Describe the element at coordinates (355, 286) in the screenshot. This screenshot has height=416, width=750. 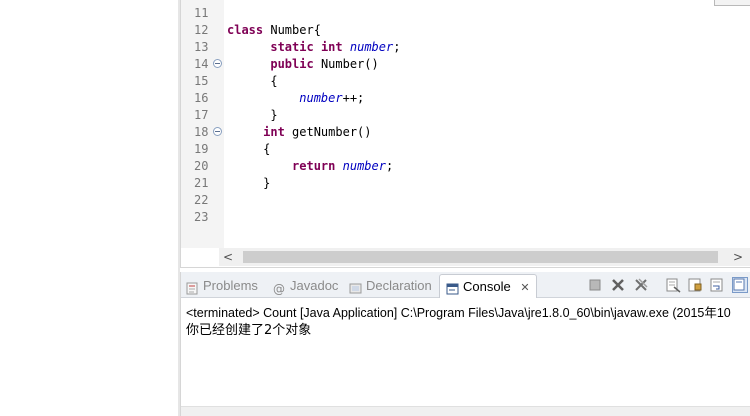
I see `declaration-icon` at that location.